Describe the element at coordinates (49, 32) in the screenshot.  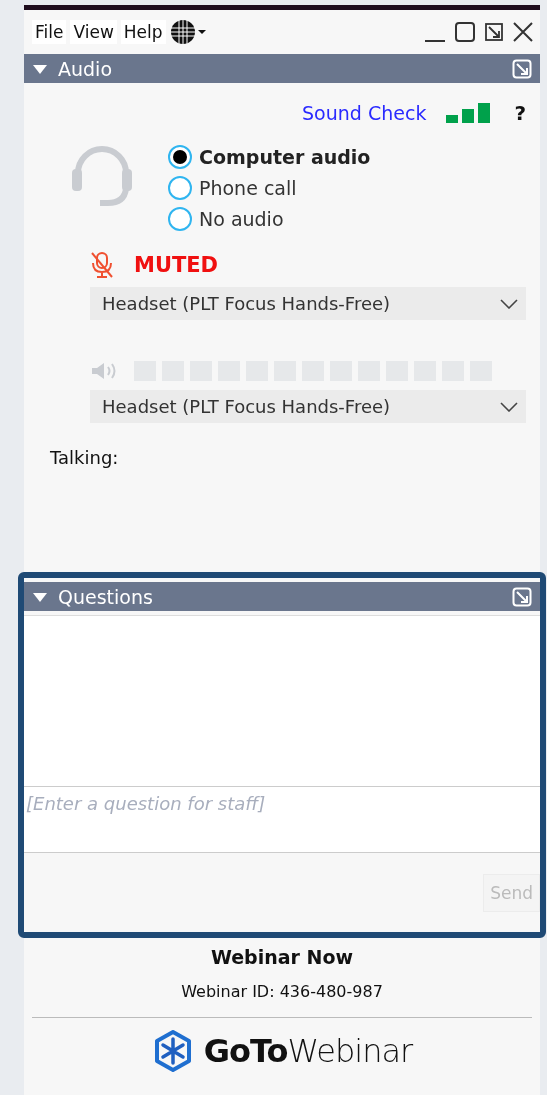
I see `menu-item: File` at that location.